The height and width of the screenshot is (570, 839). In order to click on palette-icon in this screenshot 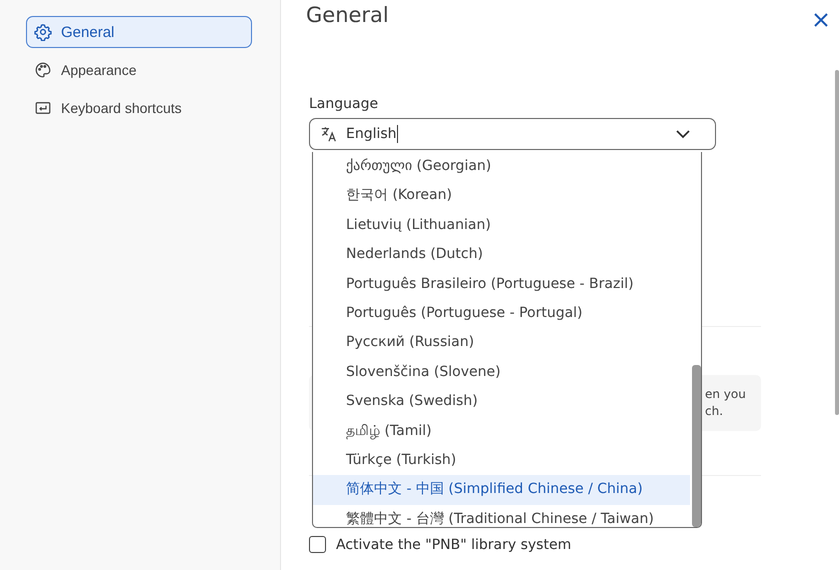, I will do `click(43, 70)`.